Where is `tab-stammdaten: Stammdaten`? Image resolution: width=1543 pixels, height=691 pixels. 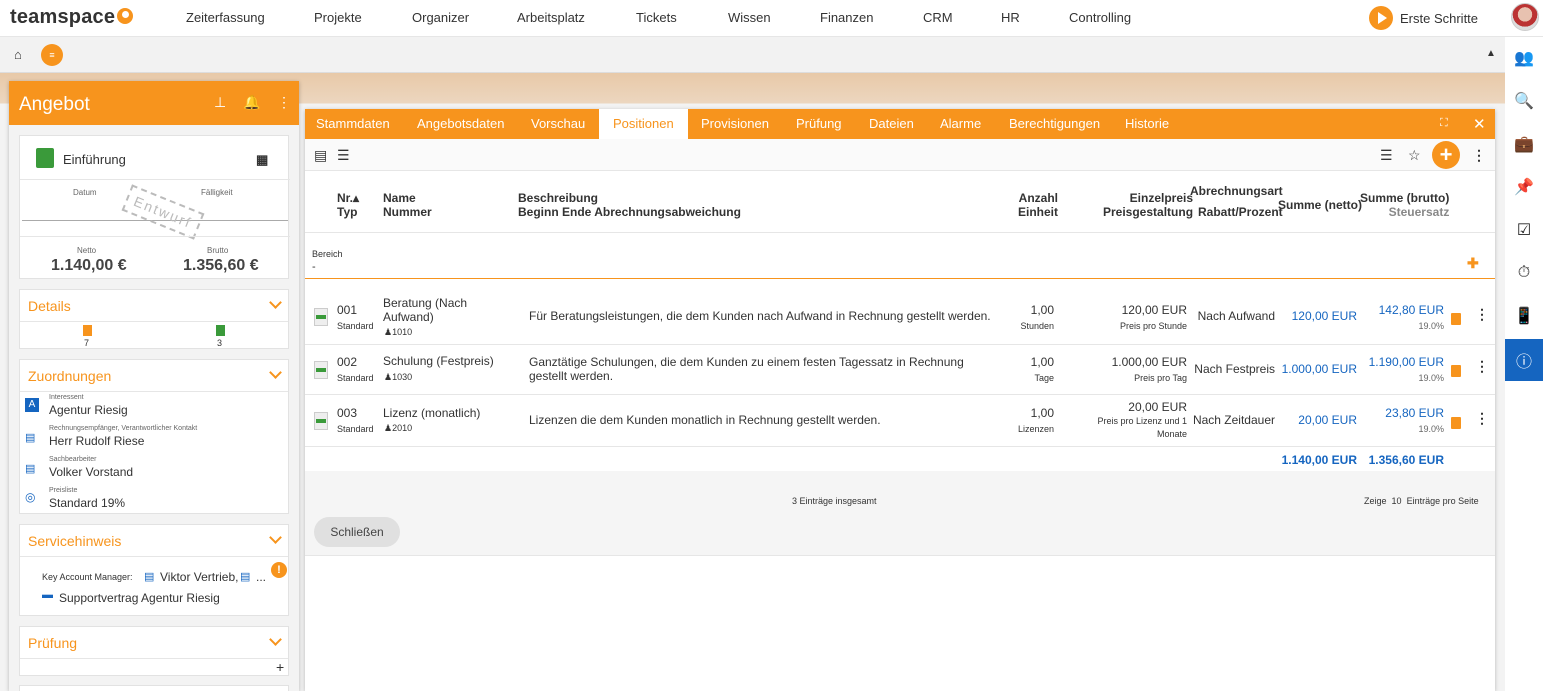
tab-stammdaten: Stammdaten is located at coordinates (353, 124).